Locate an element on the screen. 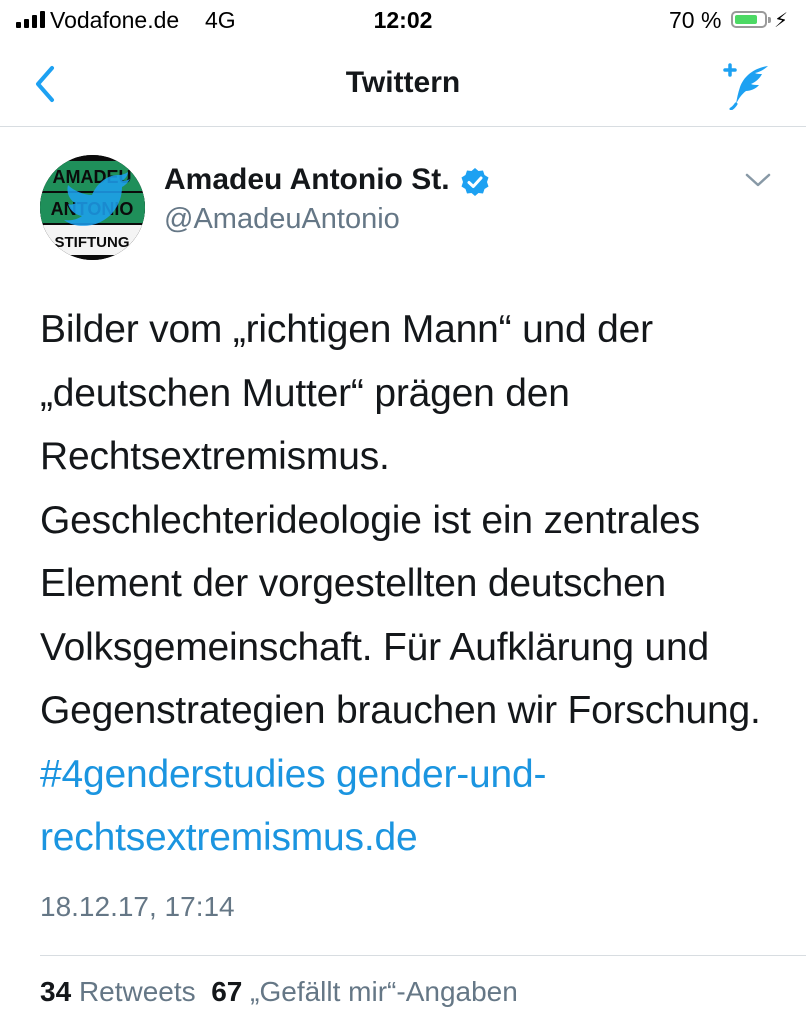 The height and width of the screenshot is (1024, 806). compose-tweet-icon is located at coordinates (745, 87).